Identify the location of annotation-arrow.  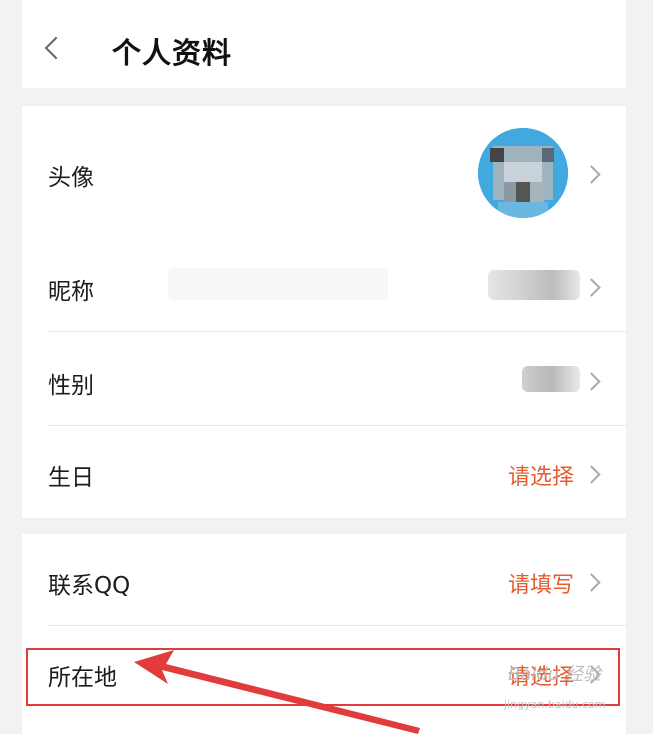
(277, 692).